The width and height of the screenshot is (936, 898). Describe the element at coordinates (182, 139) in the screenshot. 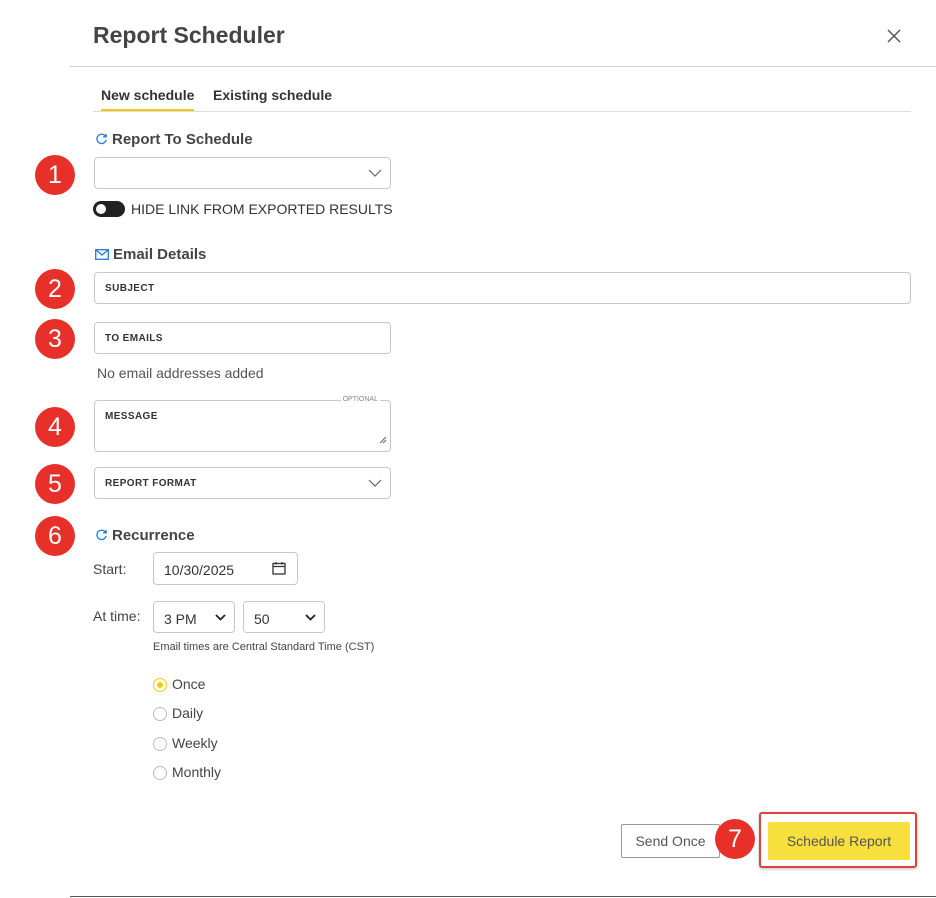

I see `report-section-label: Report To Schedule` at that location.